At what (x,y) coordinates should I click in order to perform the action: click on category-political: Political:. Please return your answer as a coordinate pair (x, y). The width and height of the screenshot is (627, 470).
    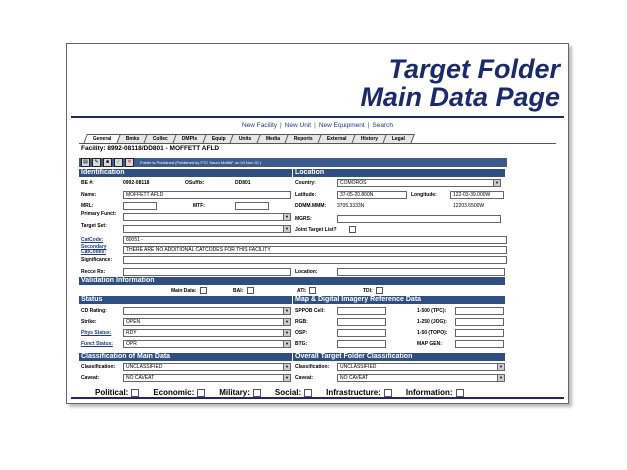
    Looking at the image, I should click on (117, 392).